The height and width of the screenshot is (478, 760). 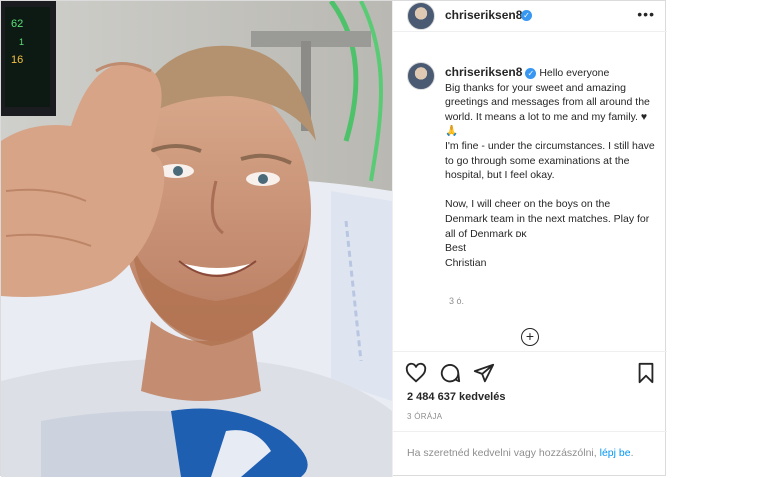 I want to click on share-paper-plane-icon, so click(x=484, y=373).